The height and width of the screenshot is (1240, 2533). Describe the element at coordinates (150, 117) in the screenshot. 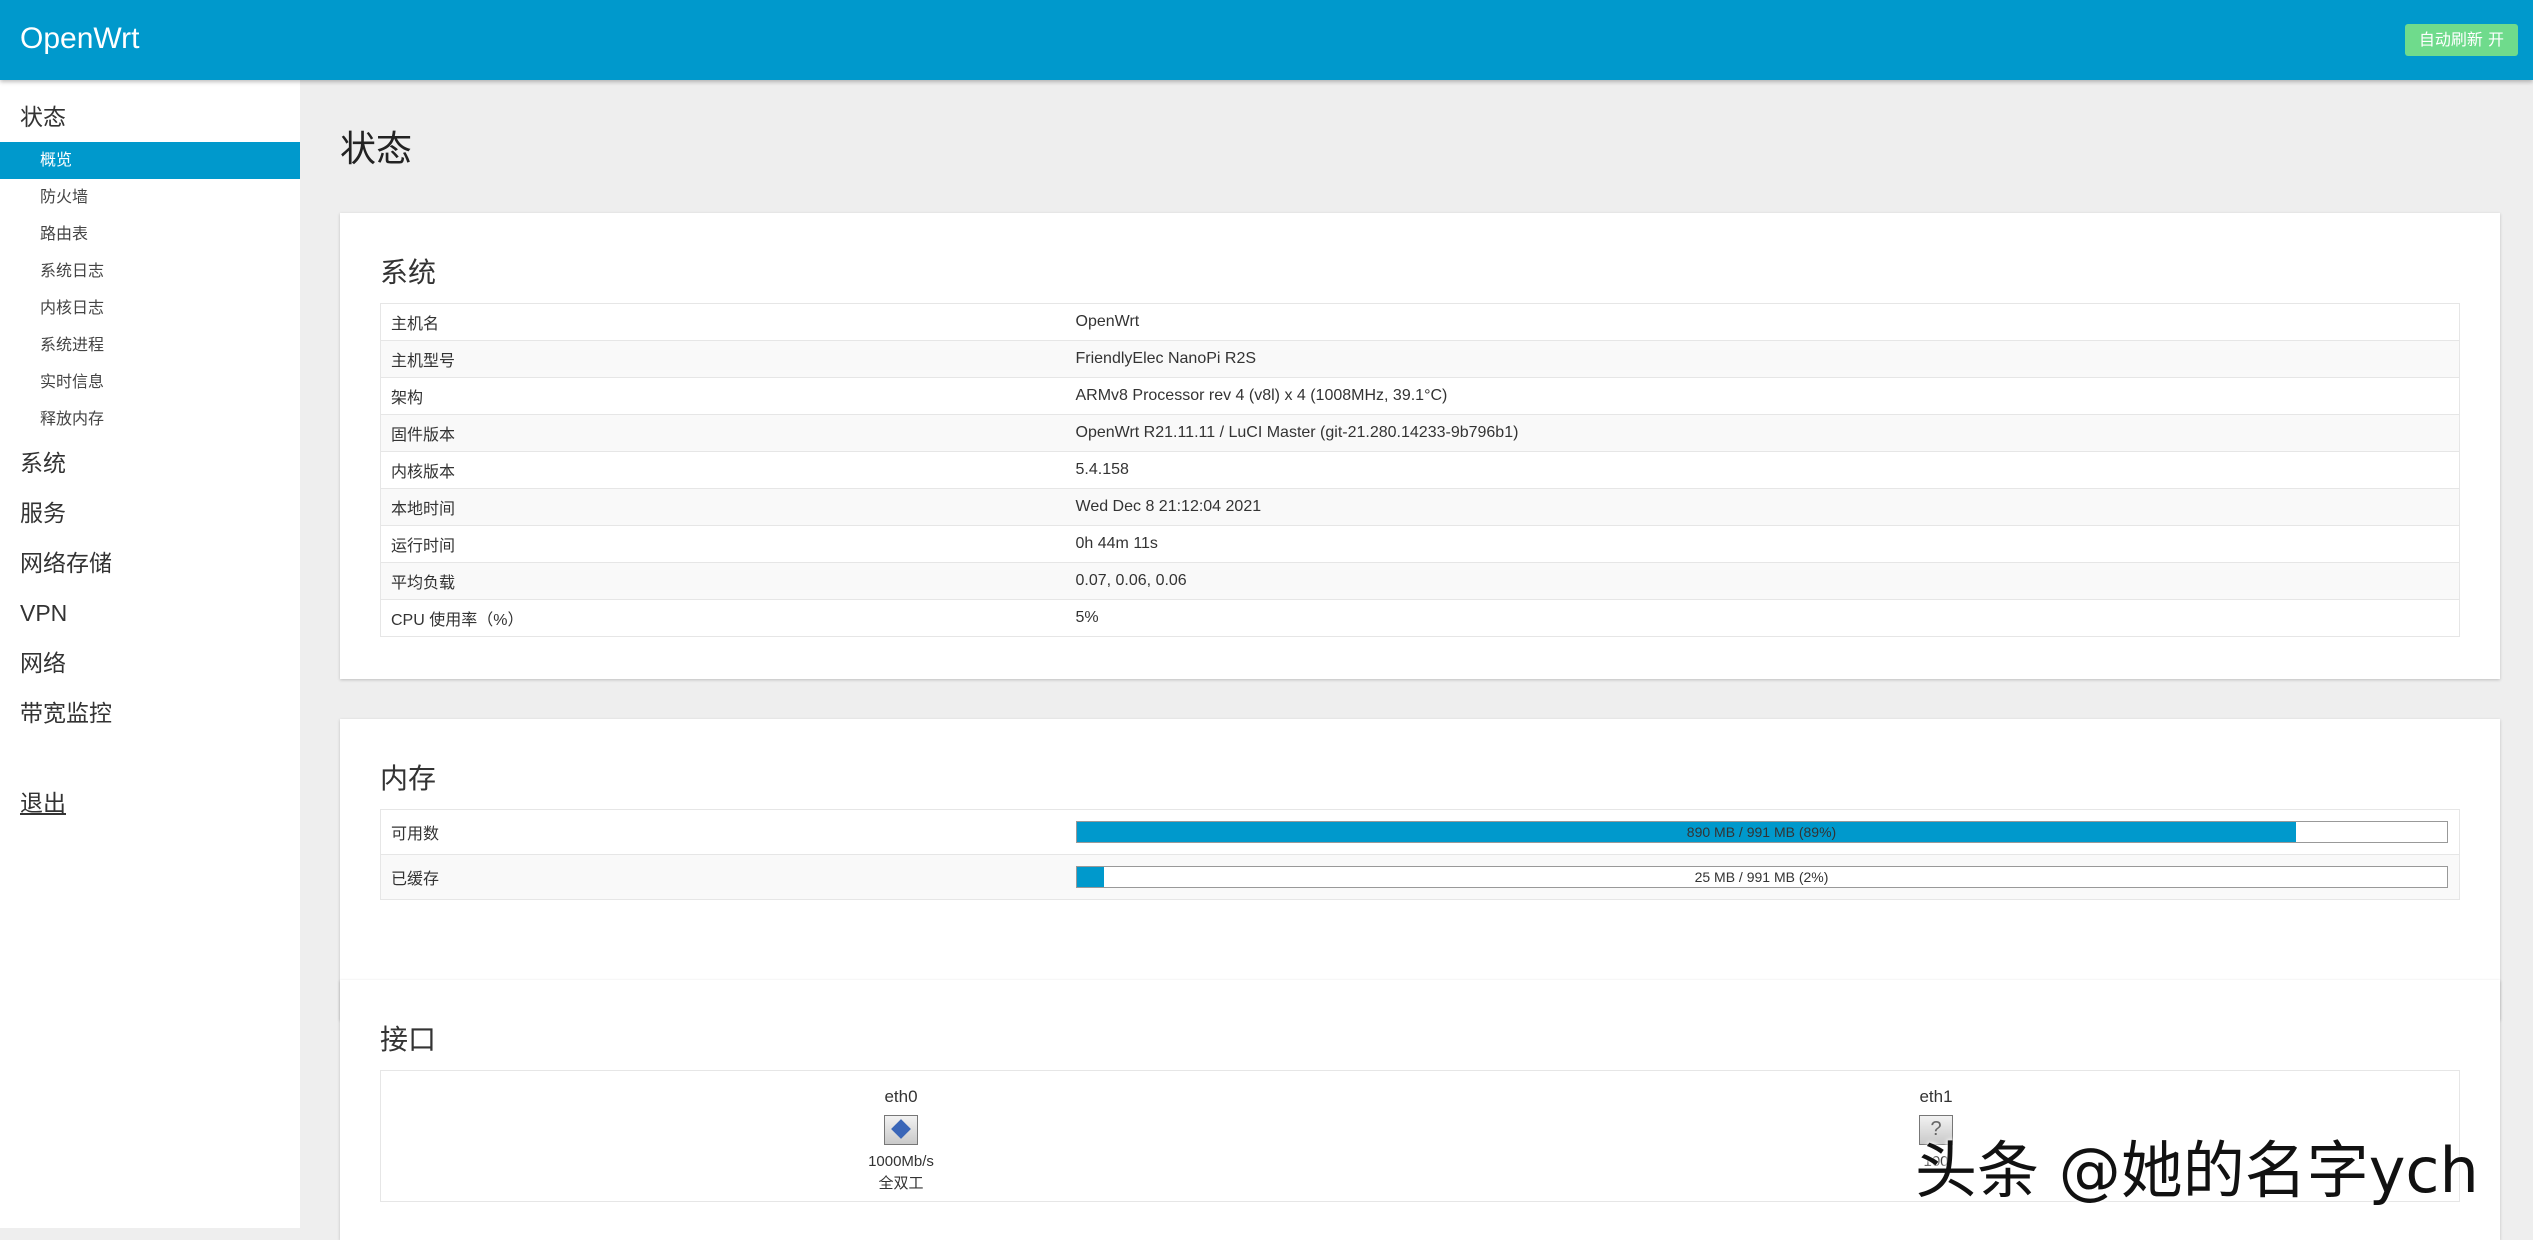

I see `menu-status: 状态` at that location.